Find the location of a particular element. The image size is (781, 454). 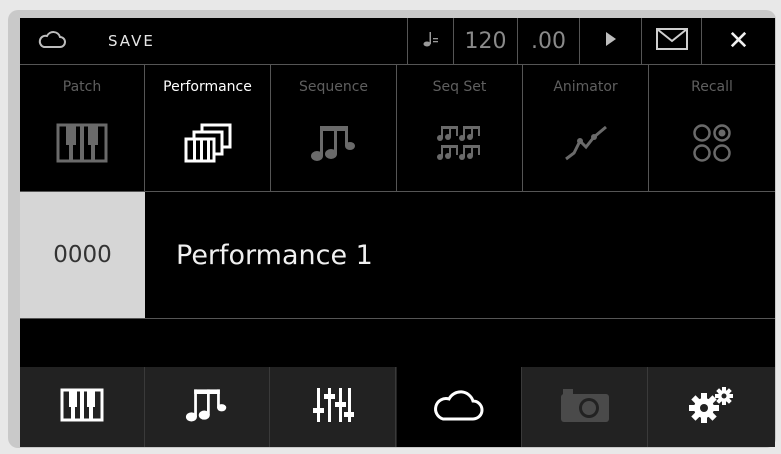

tempo-whole-value: 120 is located at coordinates (485, 41).